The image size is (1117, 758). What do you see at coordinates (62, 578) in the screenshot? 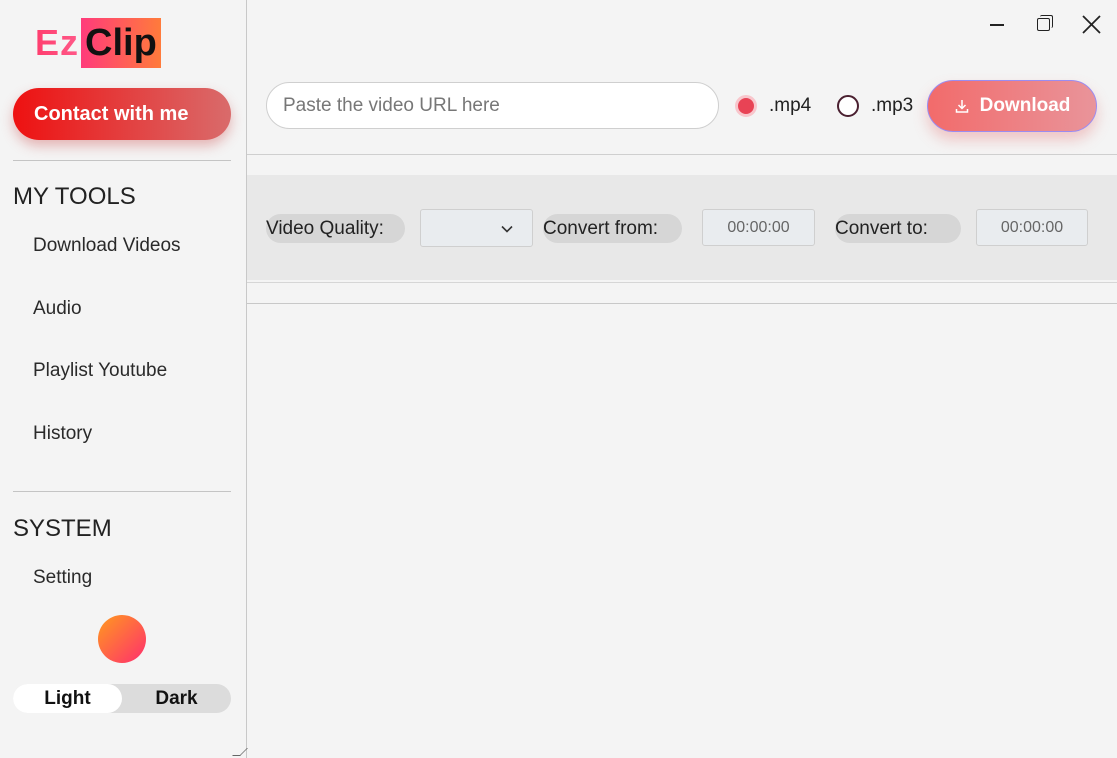
I see `sidebar-item-setting: Setting` at bounding box center [62, 578].